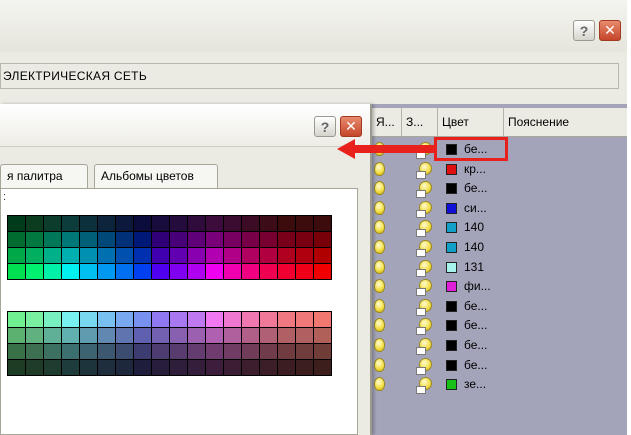 The width and height of the screenshot is (631, 435). What do you see at coordinates (325, 126) in the screenshot?
I see `color-help-button: ?` at bounding box center [325, 126].